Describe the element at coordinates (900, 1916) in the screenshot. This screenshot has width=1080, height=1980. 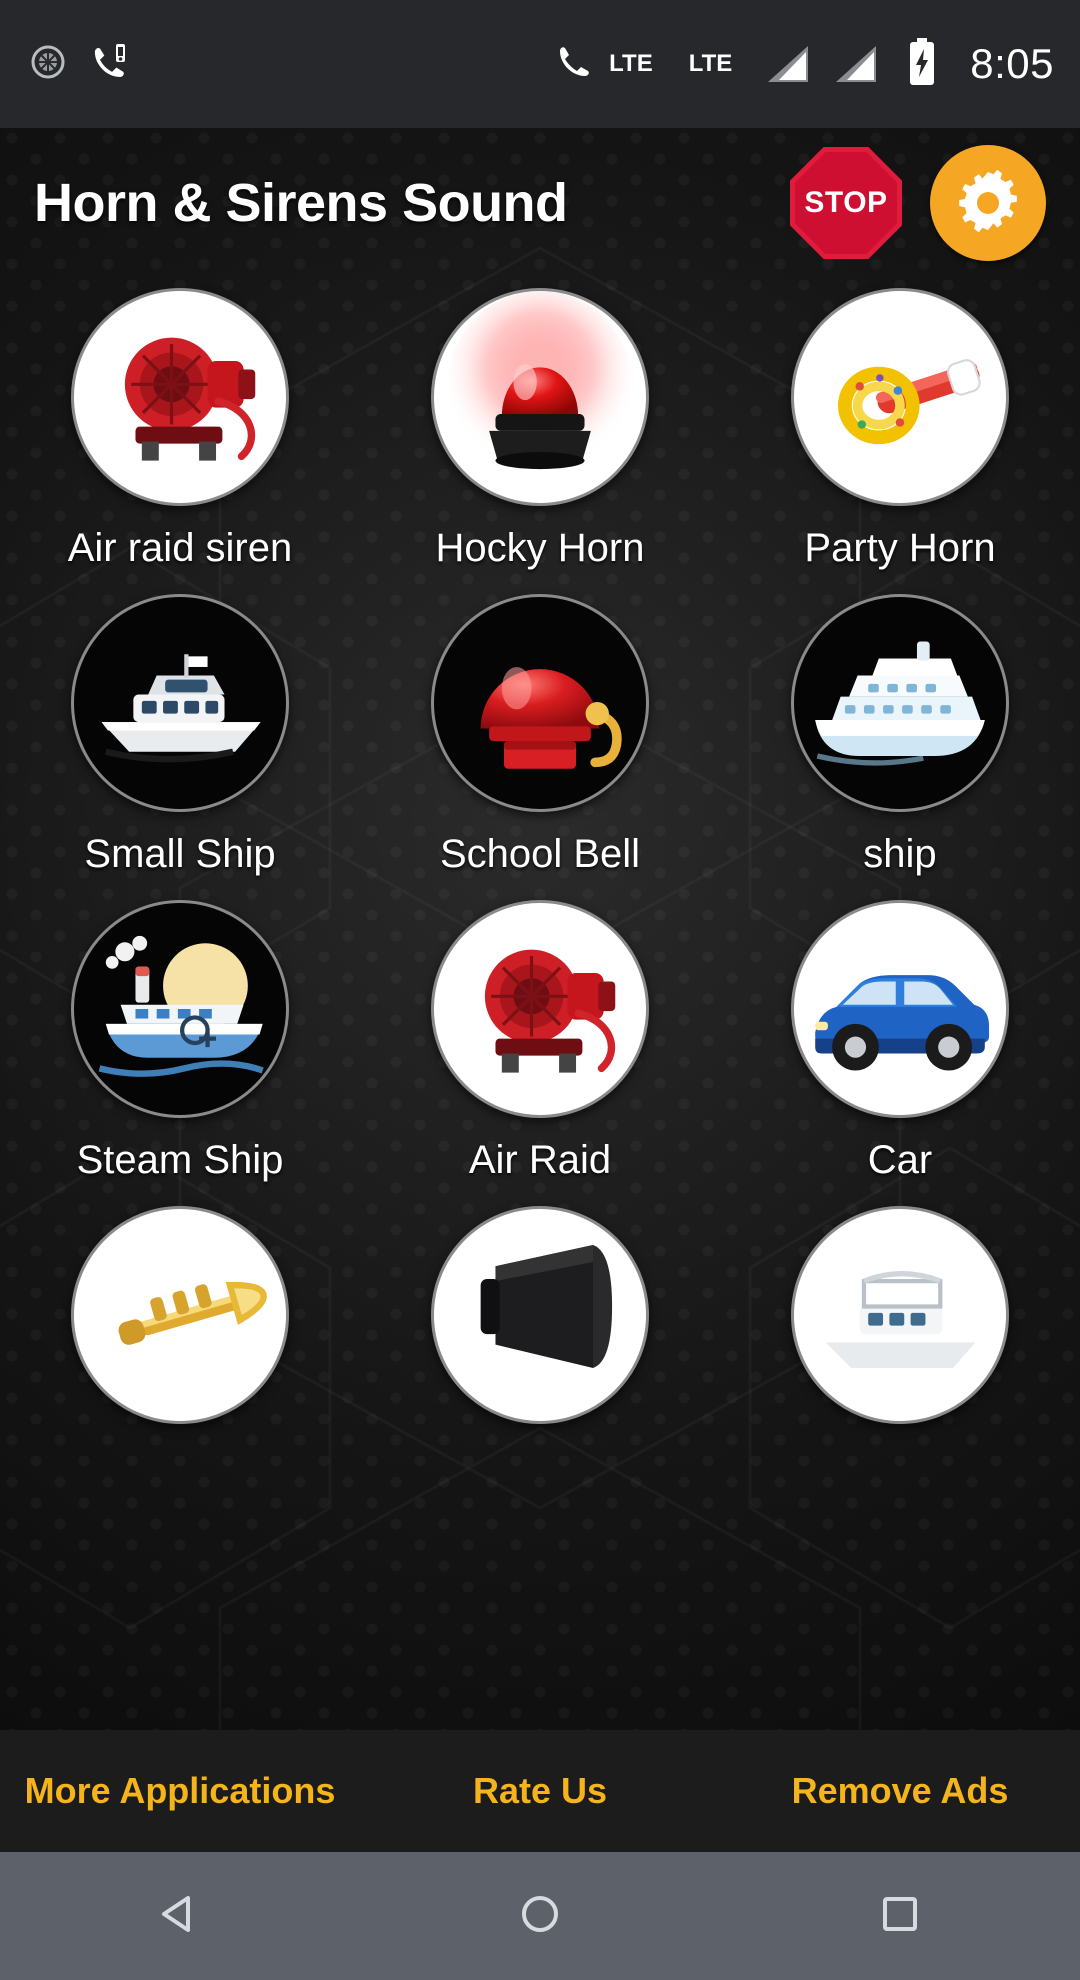
I see `recents-square-icon` at that location.